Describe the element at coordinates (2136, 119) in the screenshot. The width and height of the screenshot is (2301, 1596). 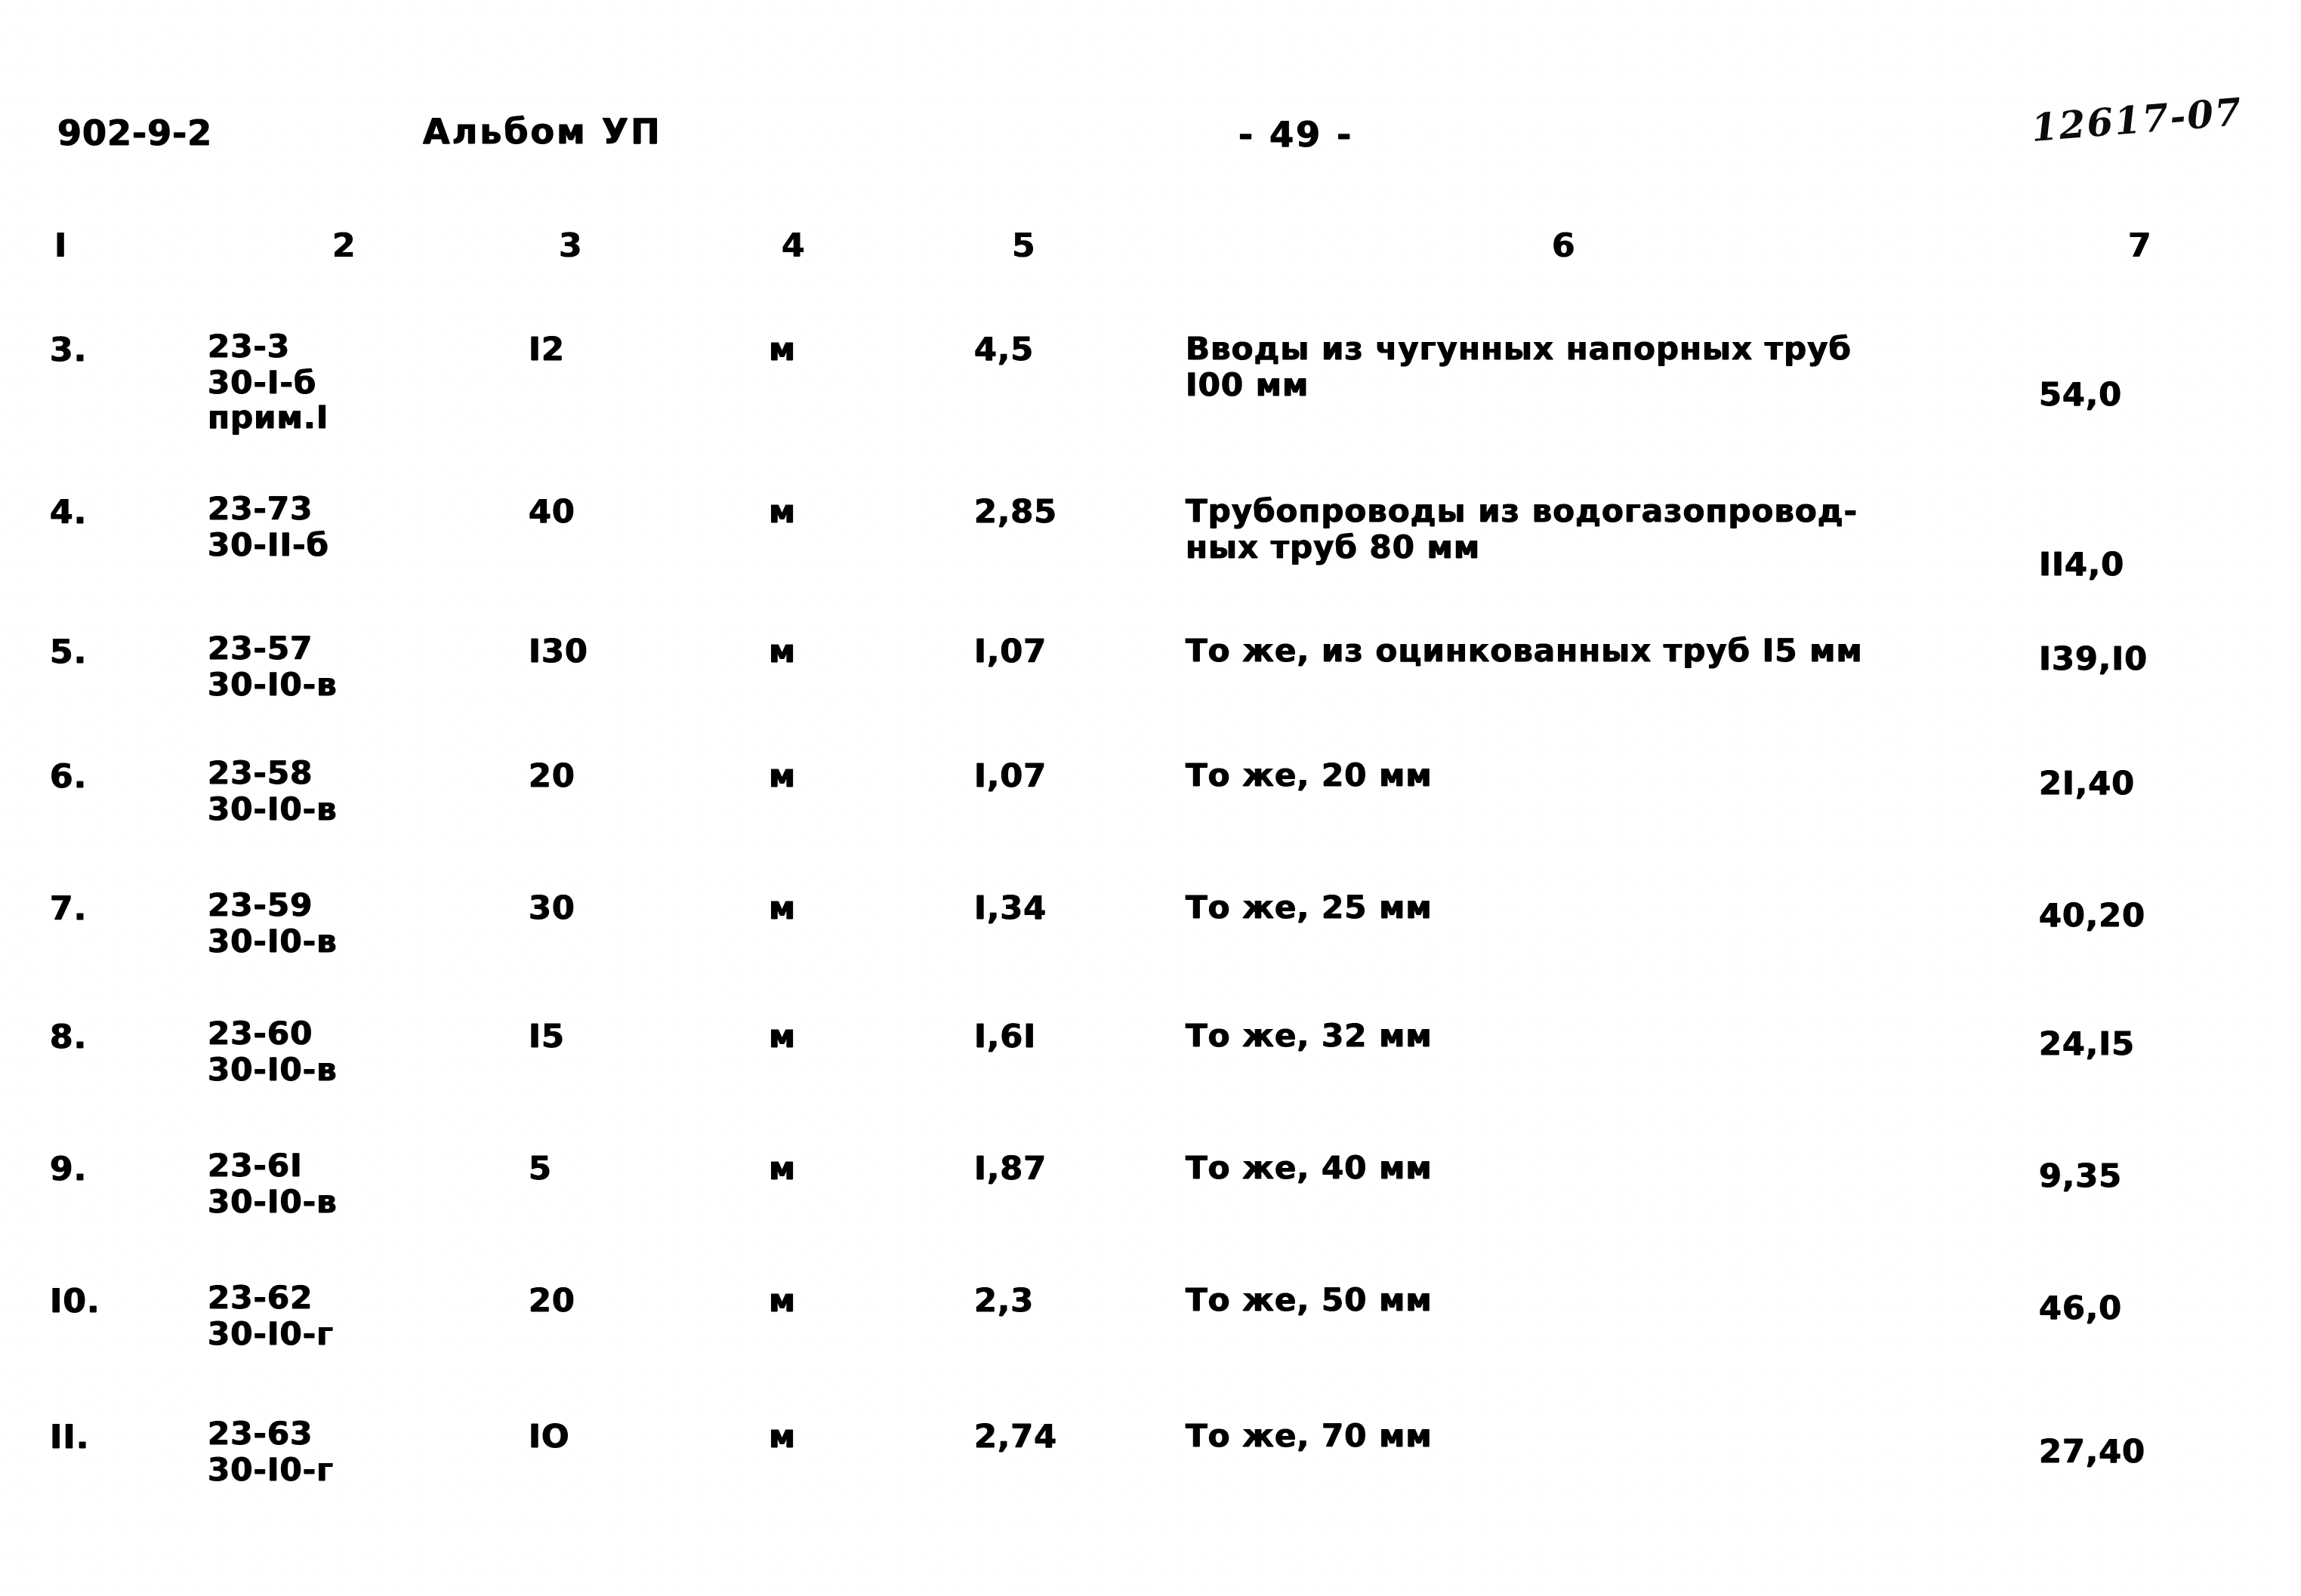
I see `handwritten-archive-stamp: 12617-07` at that location.